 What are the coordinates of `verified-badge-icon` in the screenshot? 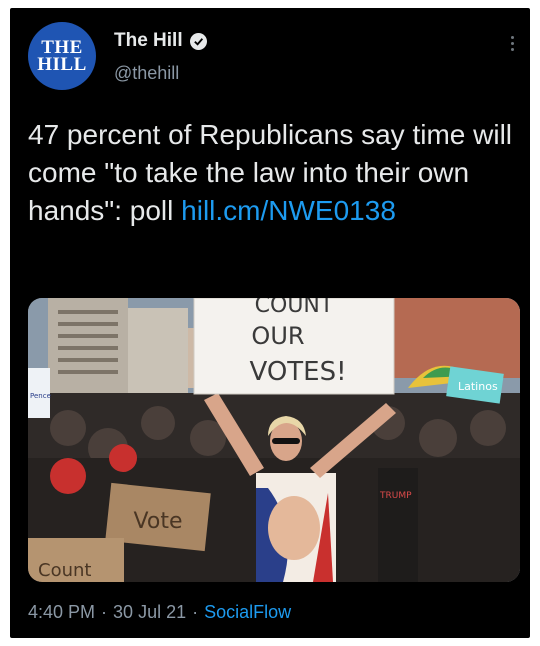 It's located at (198, 41).